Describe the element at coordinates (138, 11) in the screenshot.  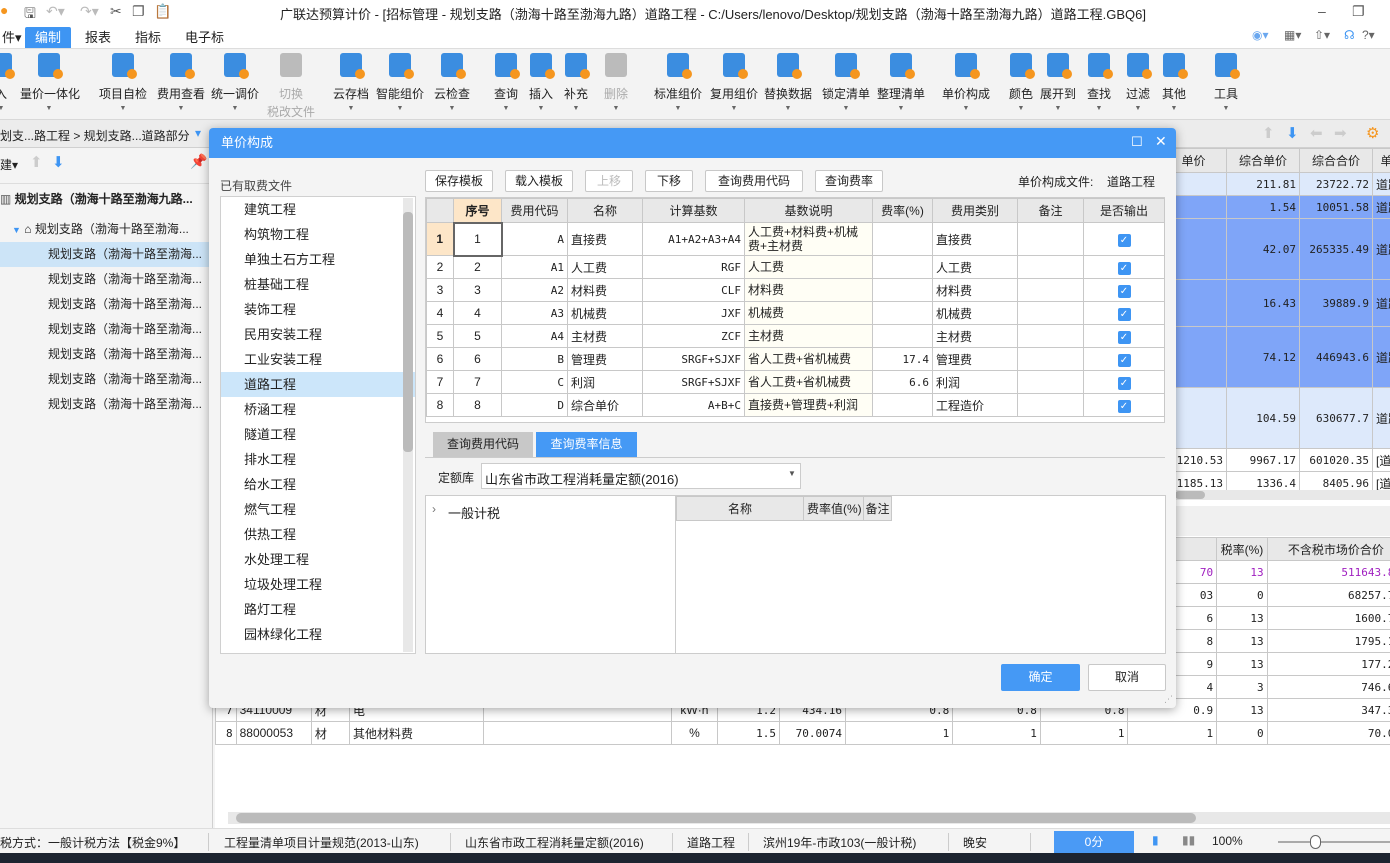
I see `copy-icon: ❐` at that location.